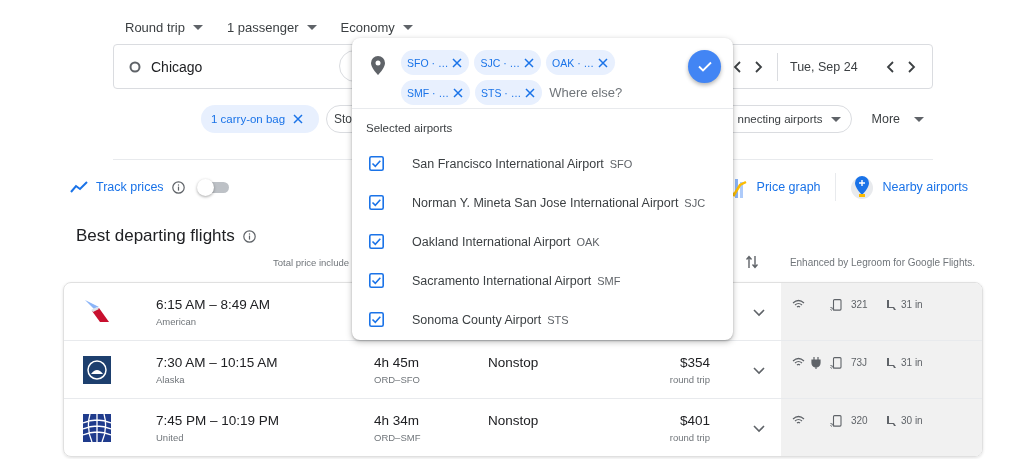  I want to click on airport-option: Sacramento International Airport SMF, so click(542, 280).